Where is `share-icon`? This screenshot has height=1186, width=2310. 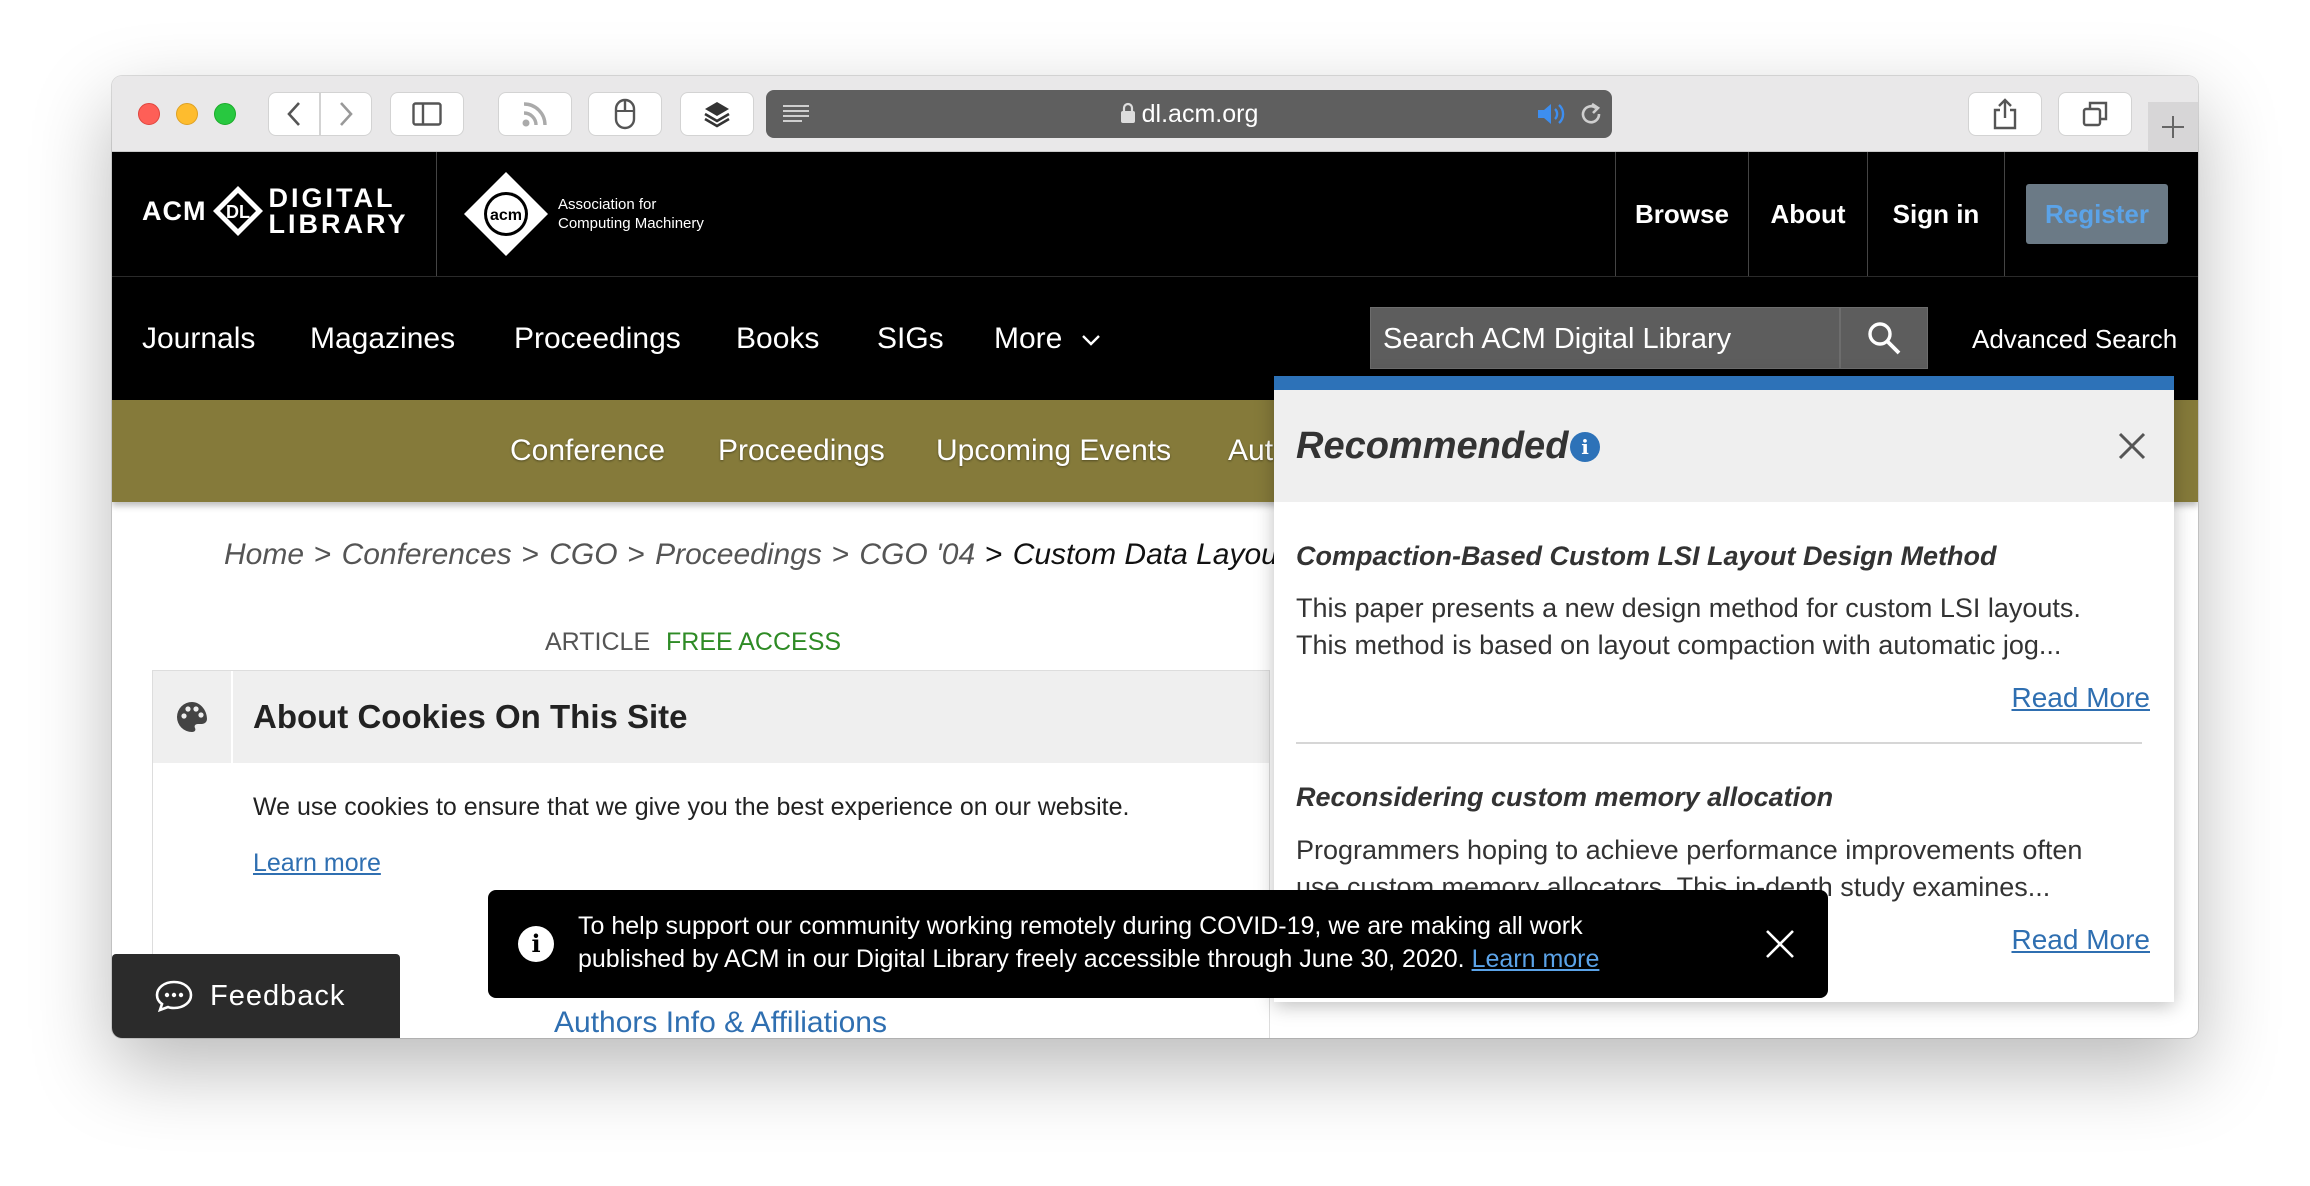 share-icon is located at coordinates (2005, 114).